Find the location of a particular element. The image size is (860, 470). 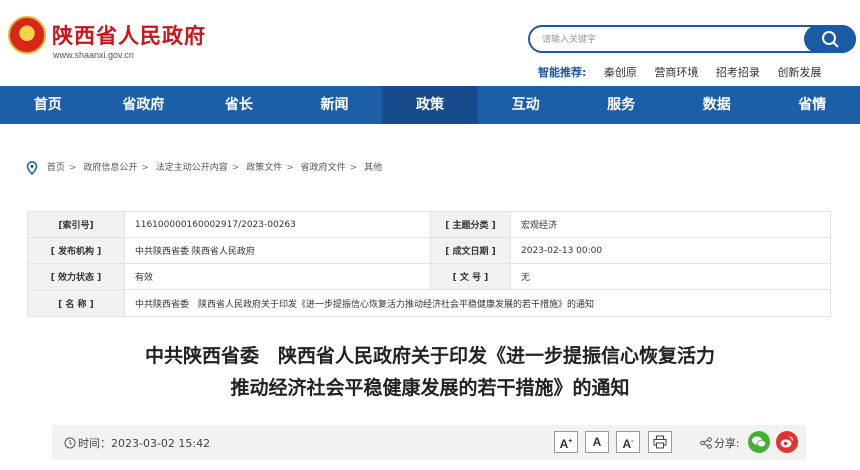

nav-item-governor: 省长 is located at coordinates (239, 105).